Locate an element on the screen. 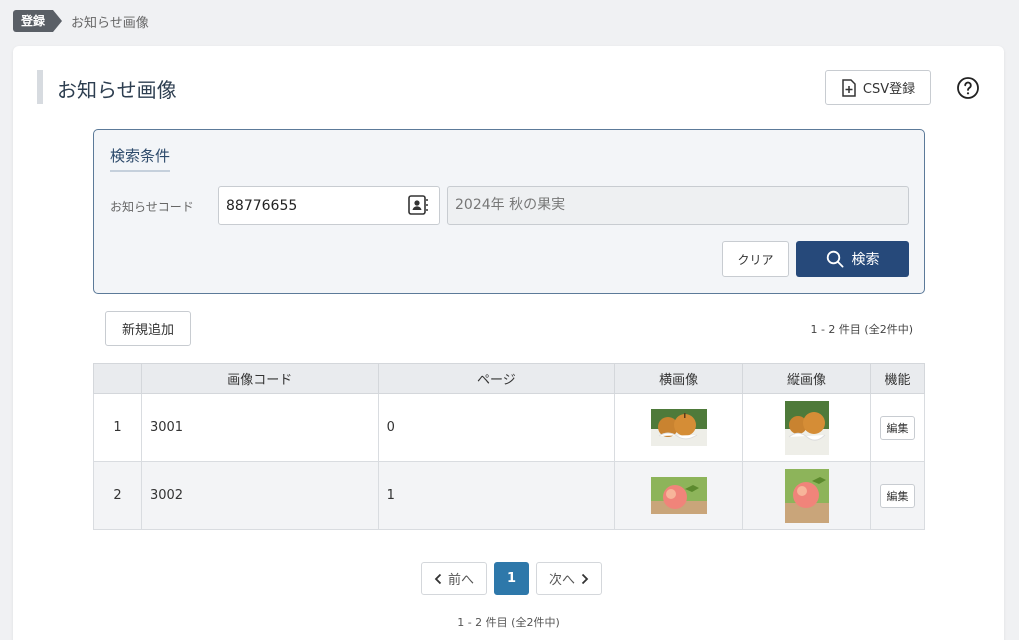 The image size is (1019, 640). notice-name-display: 2024年 秋の果実 is located at coordinates (678, 205).